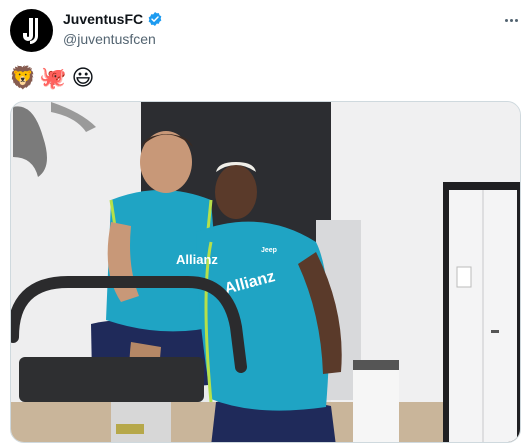 The width and height of the screenshot is (525, 447). What do you see at coordinates (376, 403) in the screenshot?
I see `bin` at bounding box center [376, 403].